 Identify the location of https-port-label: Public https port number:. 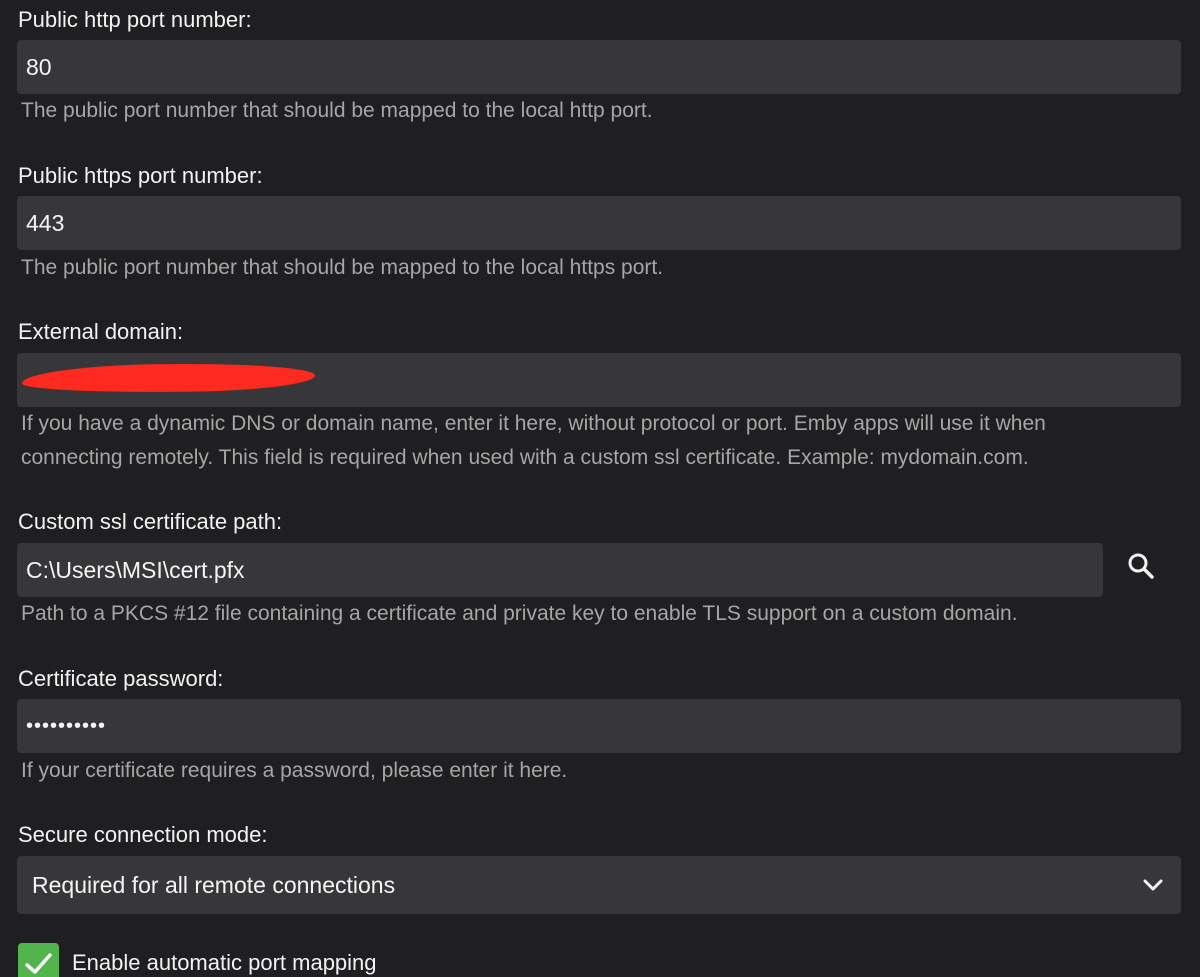
(140, 175).